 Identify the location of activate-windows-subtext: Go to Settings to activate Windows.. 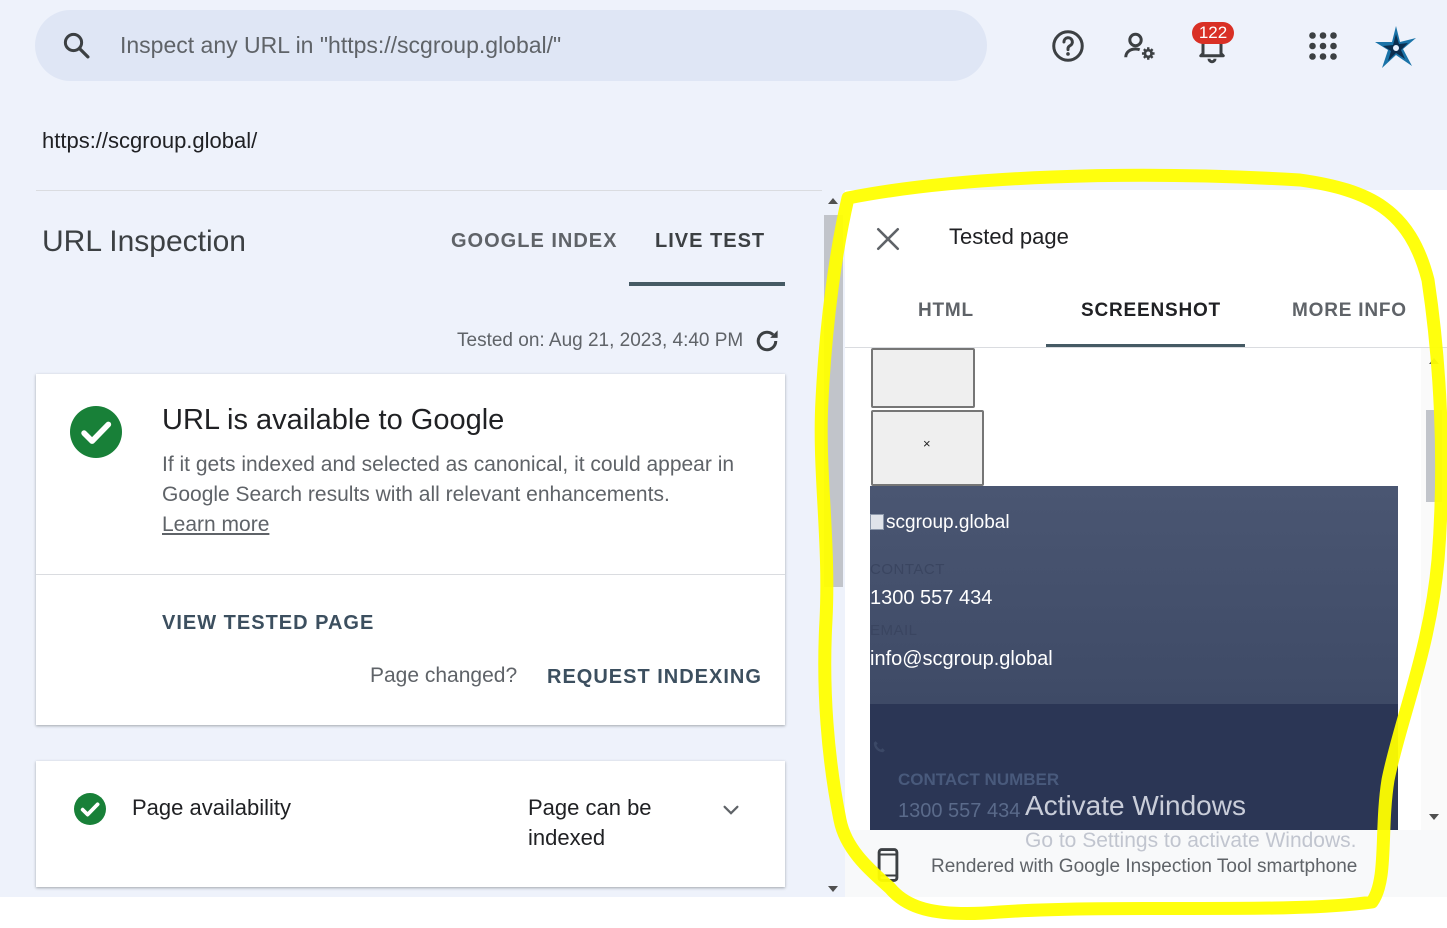
(1191, 840).